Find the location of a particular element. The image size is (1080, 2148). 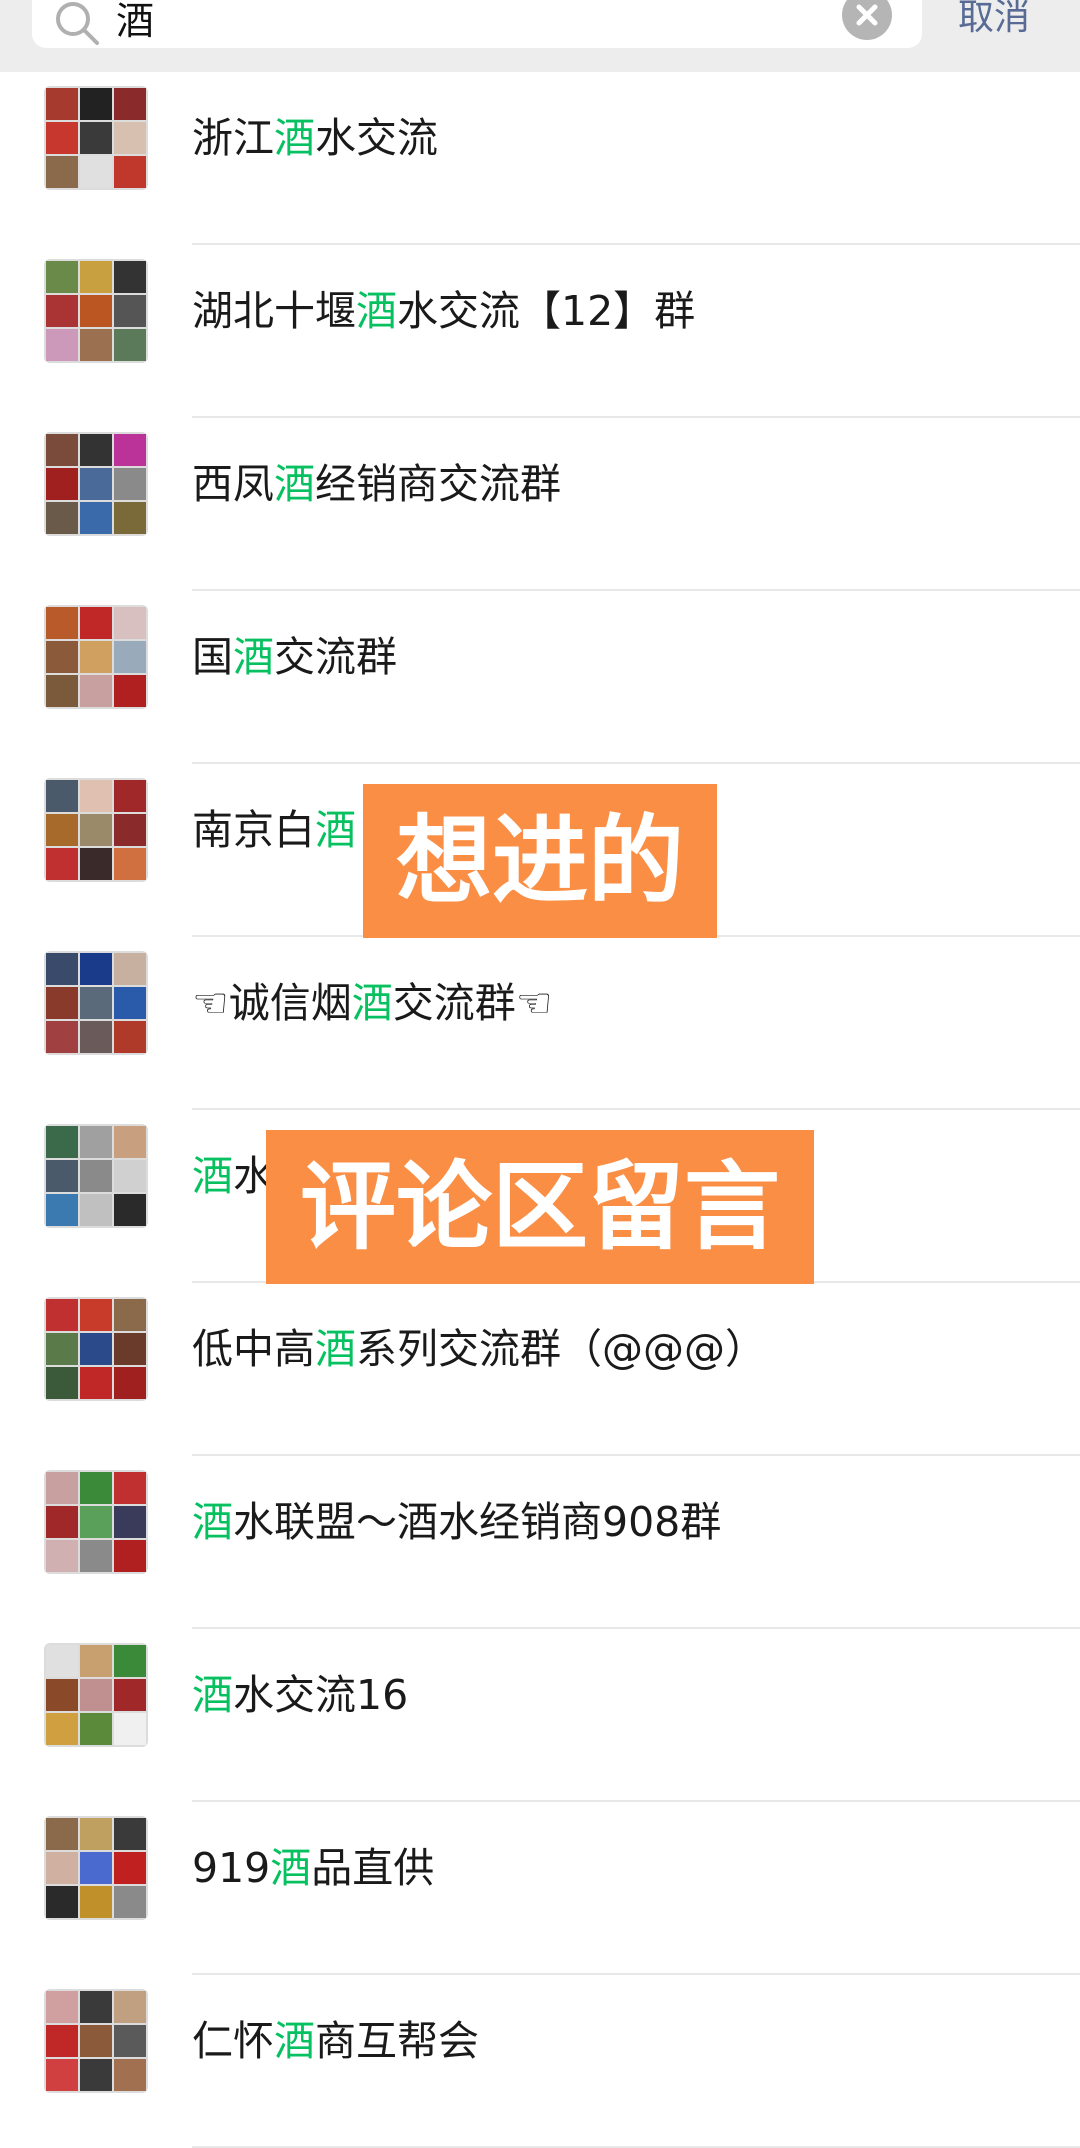

list-item: 酒水联盟～酒水经销商908群 is located at coordinates (540, 1542).